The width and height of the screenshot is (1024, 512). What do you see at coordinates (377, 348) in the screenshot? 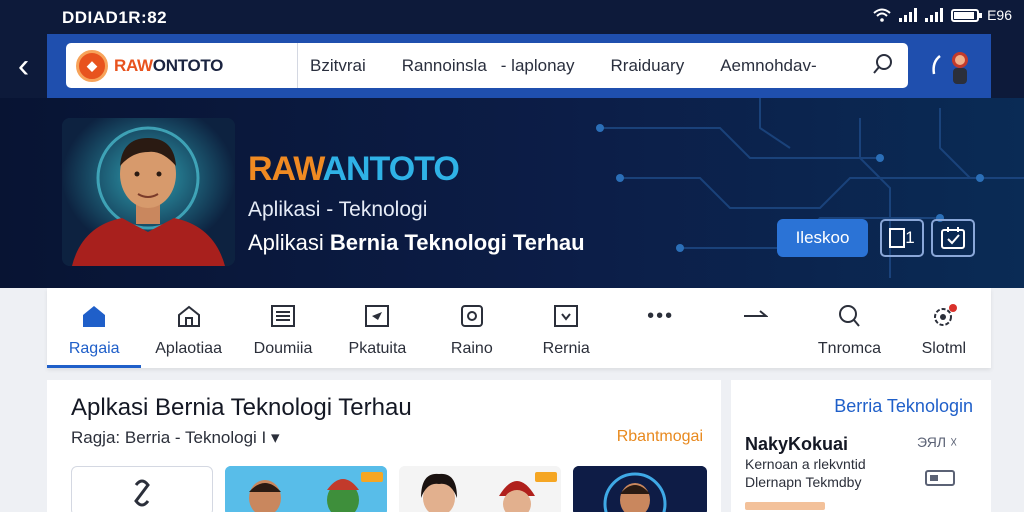
I see `tab-label: Pkatuita` at bounding box center [377, 348].